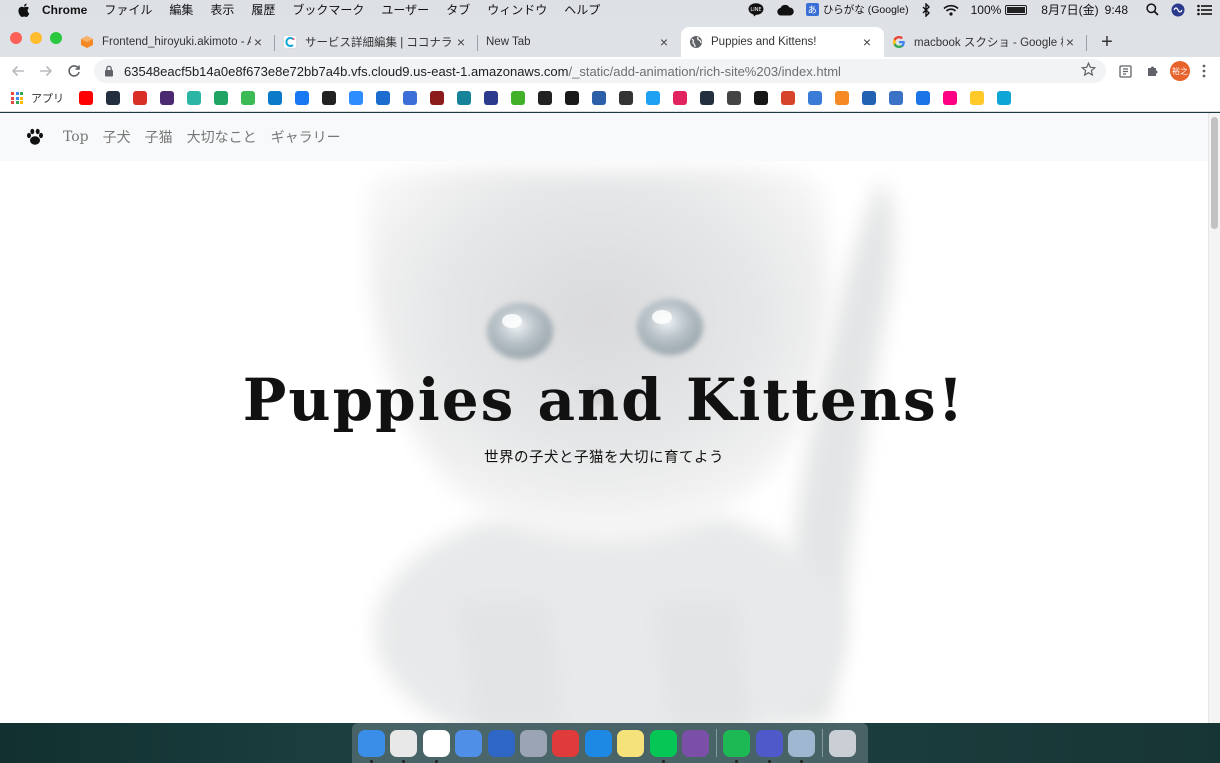 This screenshot has width=1220, height=763. Describe the element at coordinates (18, 71) in the screenshot. I see `back-button` at that location.